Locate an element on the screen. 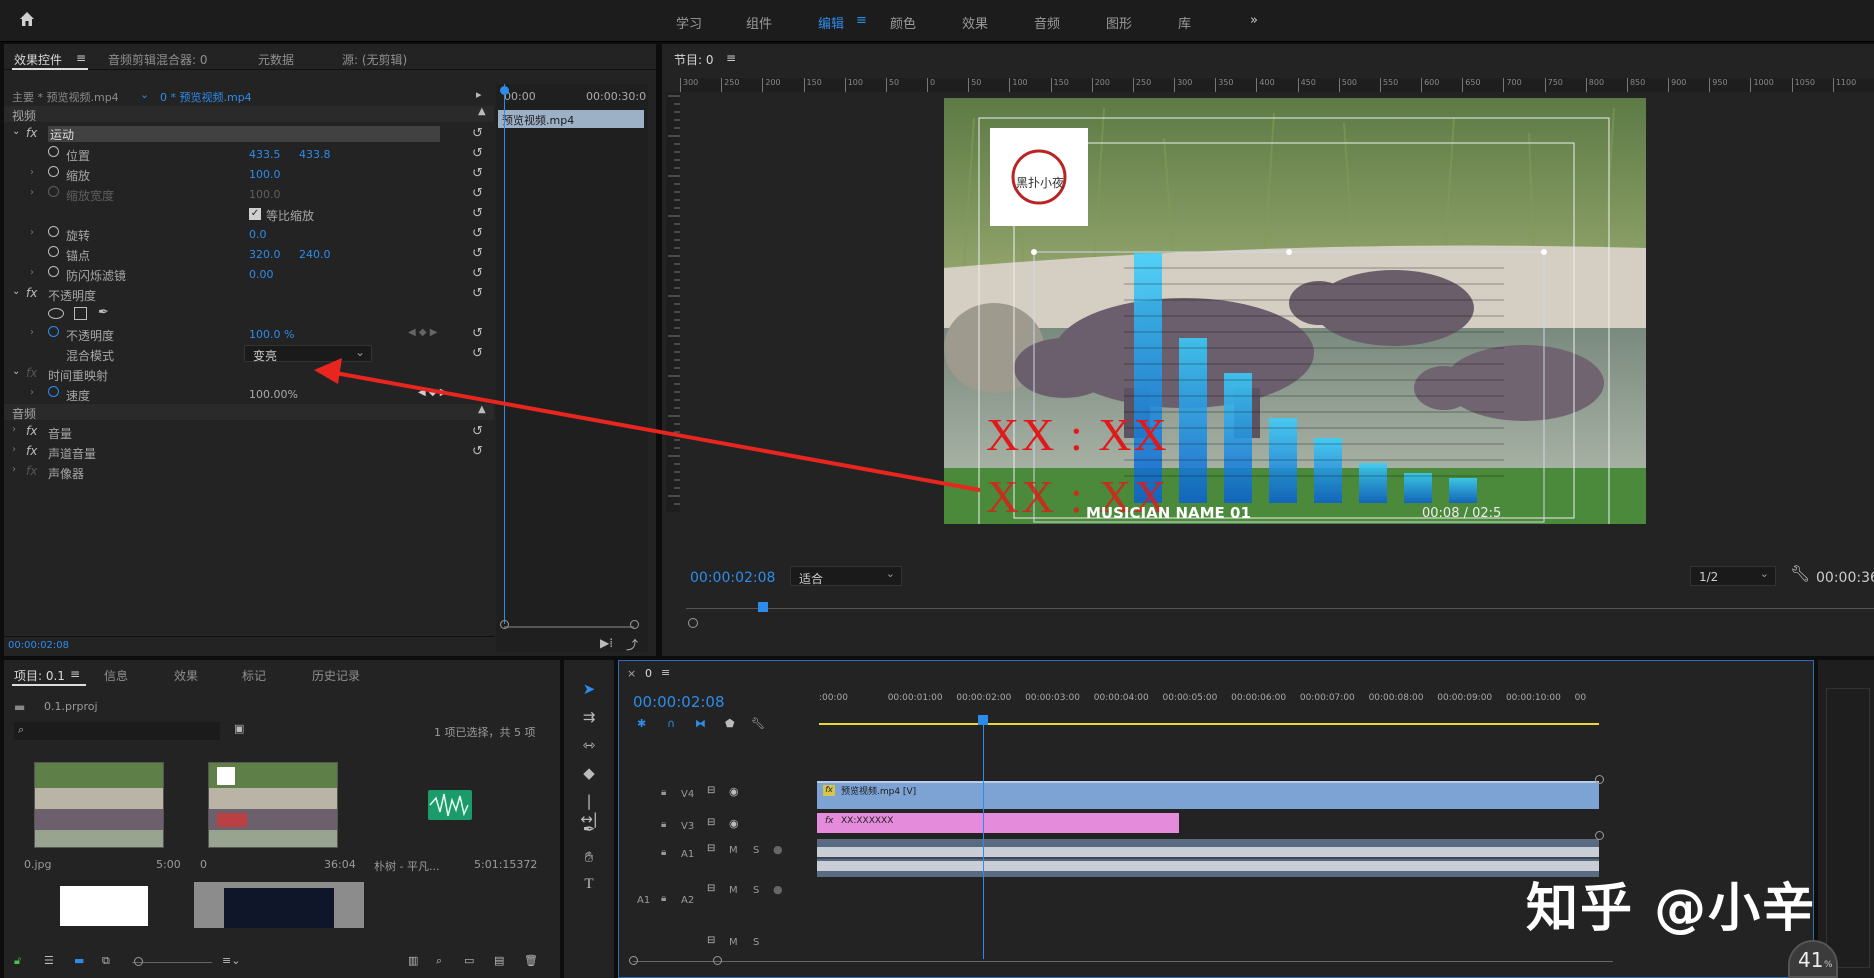  annotation-arrow is located at coordinates (647, 425).